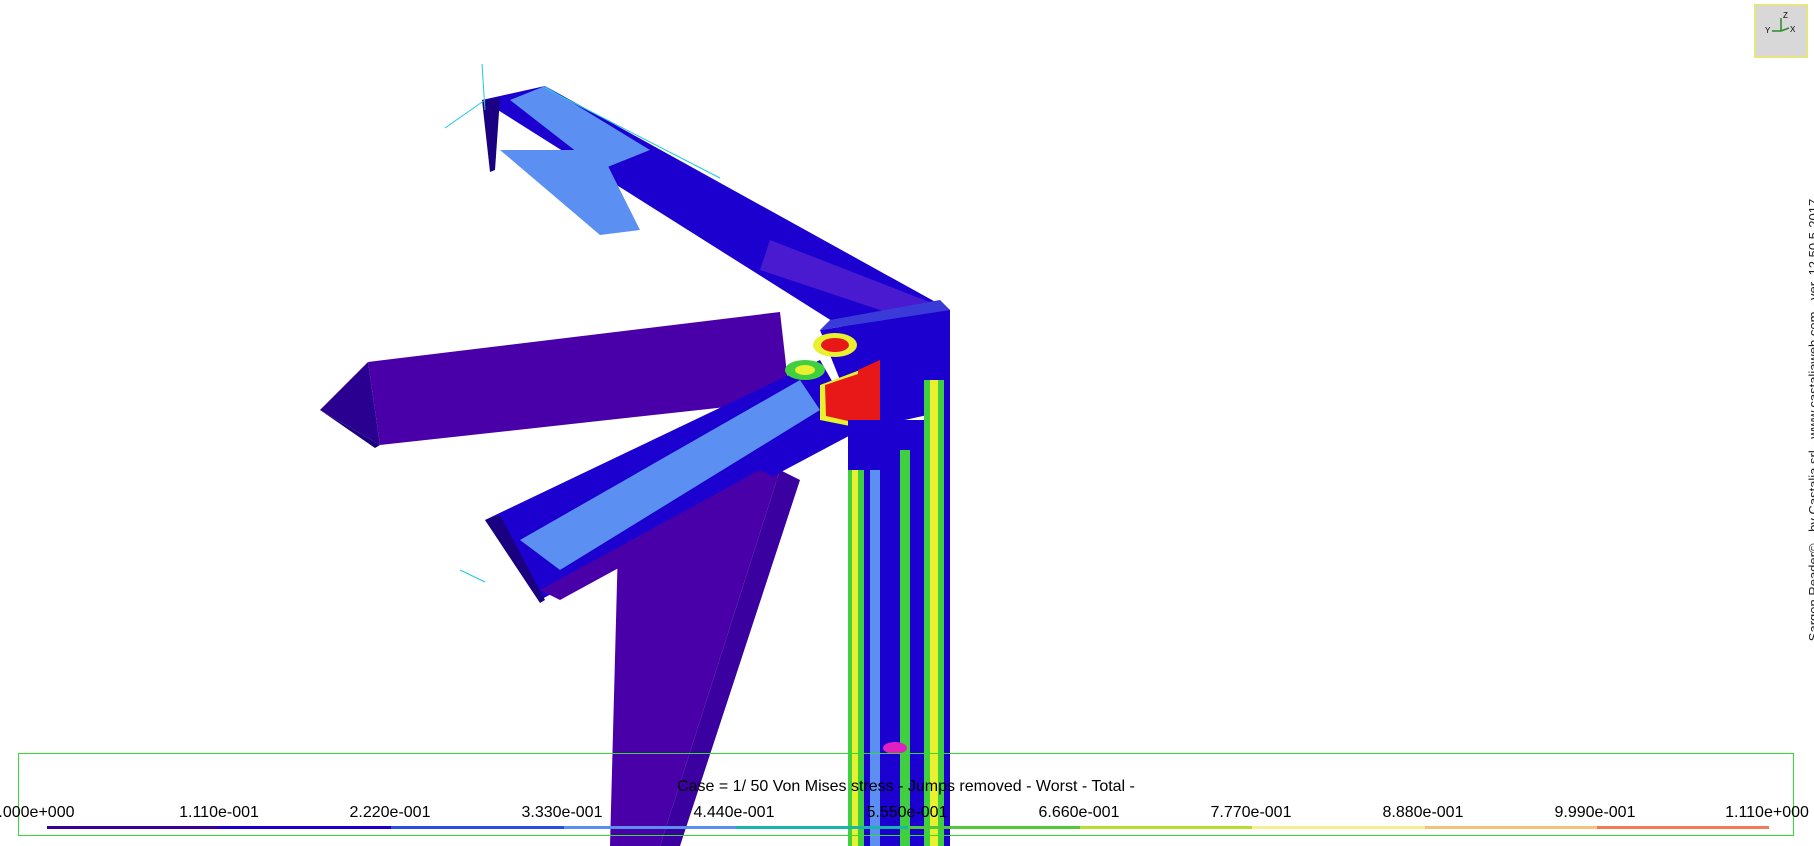  What do you see at coordinates (1595, 812) in the screenshot?
I see `legend-tick-label: 9.990e-001` at bounding box center [1595, 812].